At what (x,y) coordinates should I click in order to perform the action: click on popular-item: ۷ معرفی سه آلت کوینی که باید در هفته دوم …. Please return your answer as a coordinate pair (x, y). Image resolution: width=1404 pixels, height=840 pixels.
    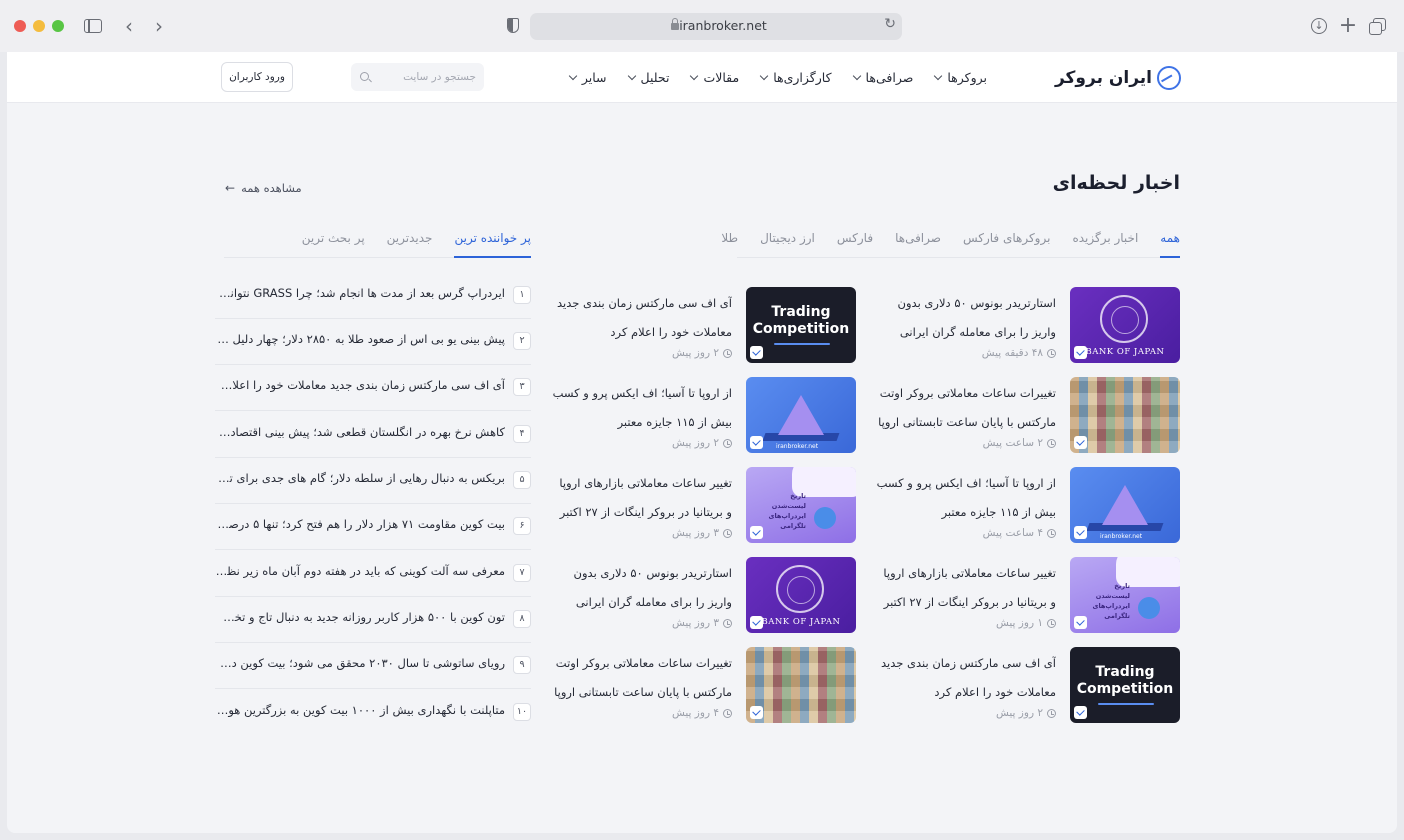
    Looking at the image, I should click on (373, 574).